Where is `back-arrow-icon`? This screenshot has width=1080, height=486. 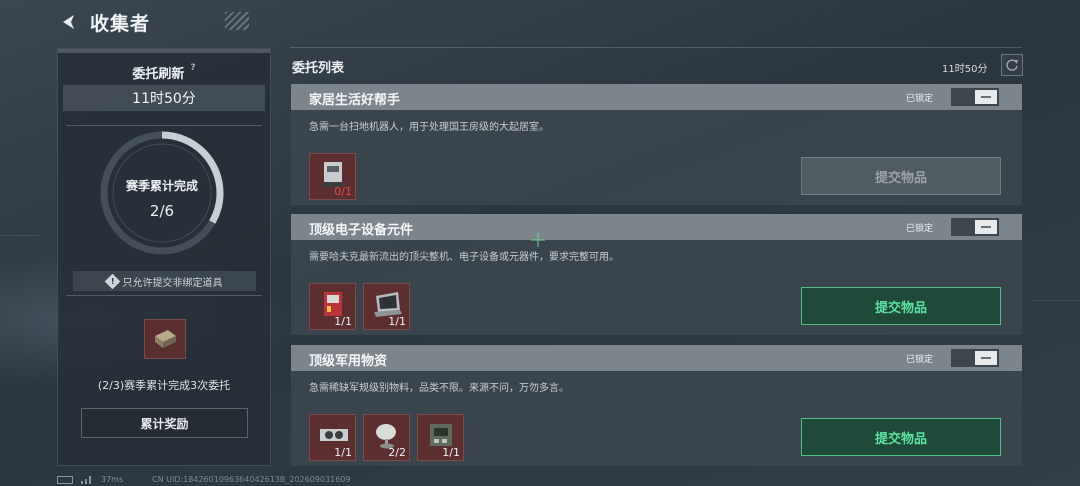 back-arrow-icon is located at coordinates (69, 22).